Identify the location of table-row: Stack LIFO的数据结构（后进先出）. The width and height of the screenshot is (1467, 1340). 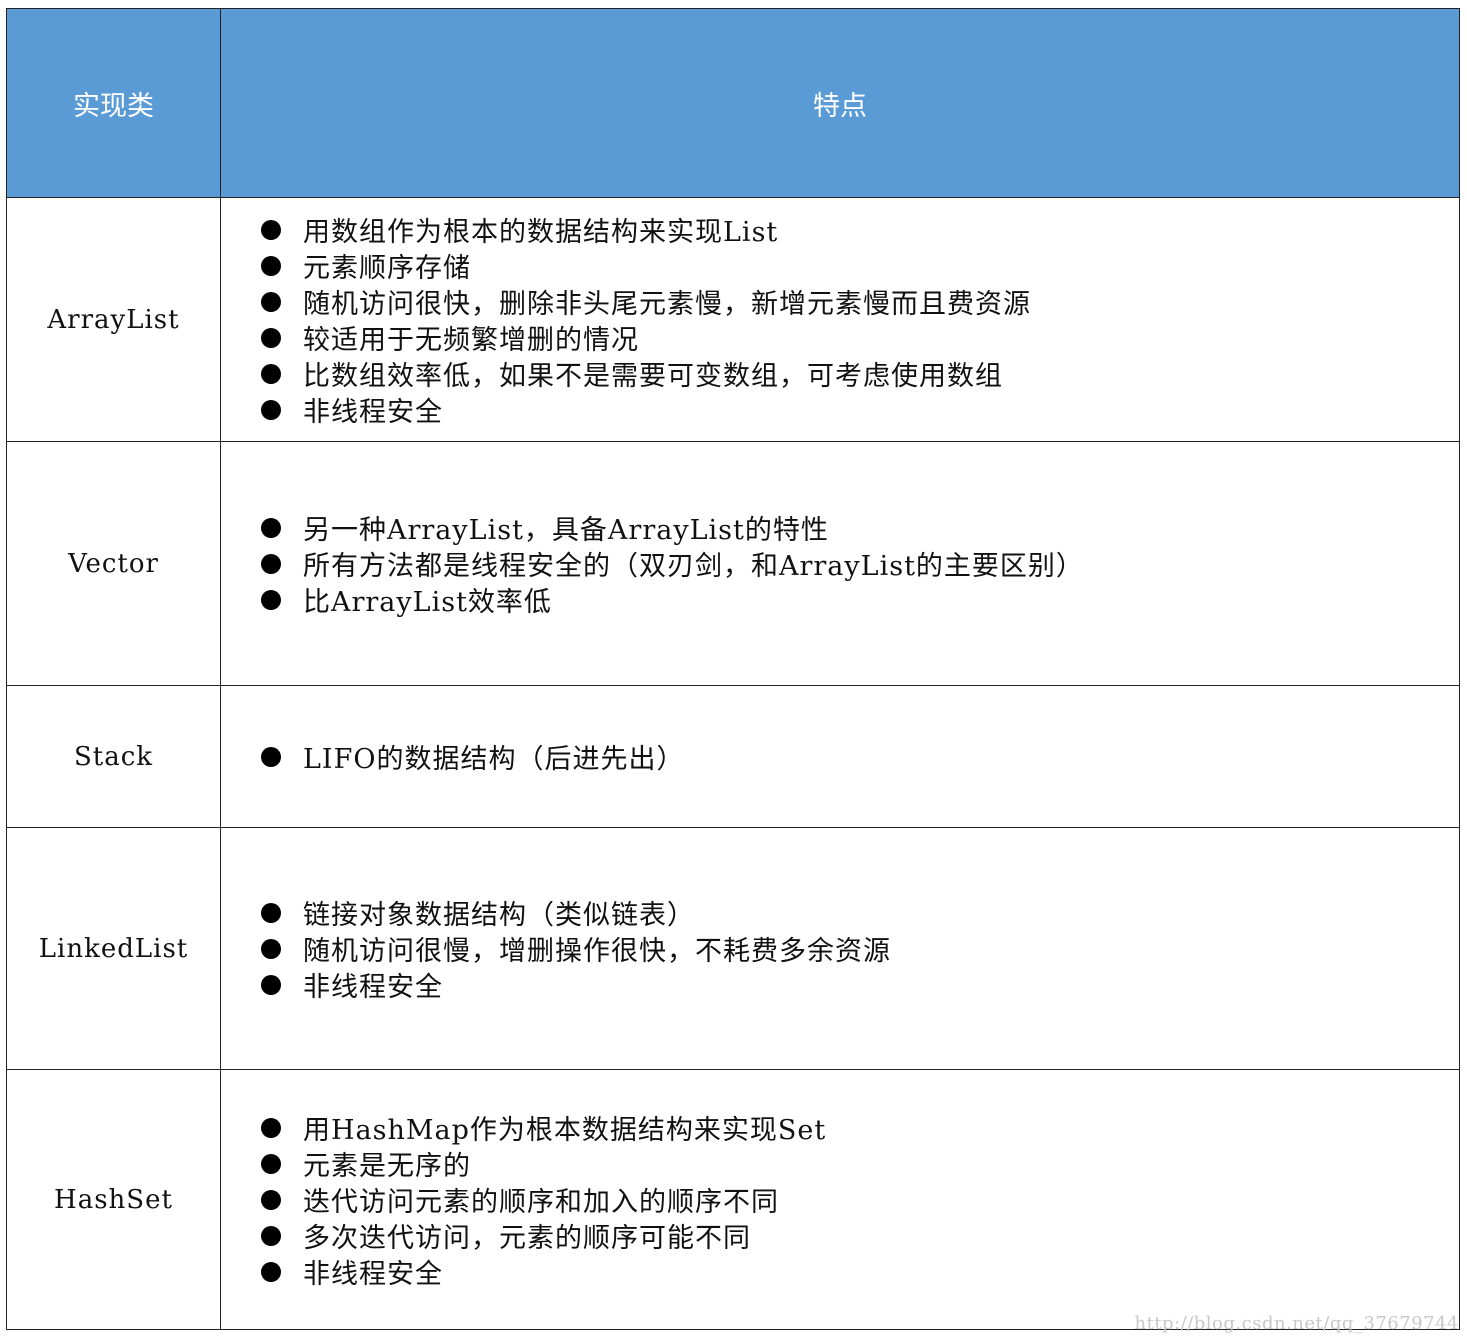
(733, 756).